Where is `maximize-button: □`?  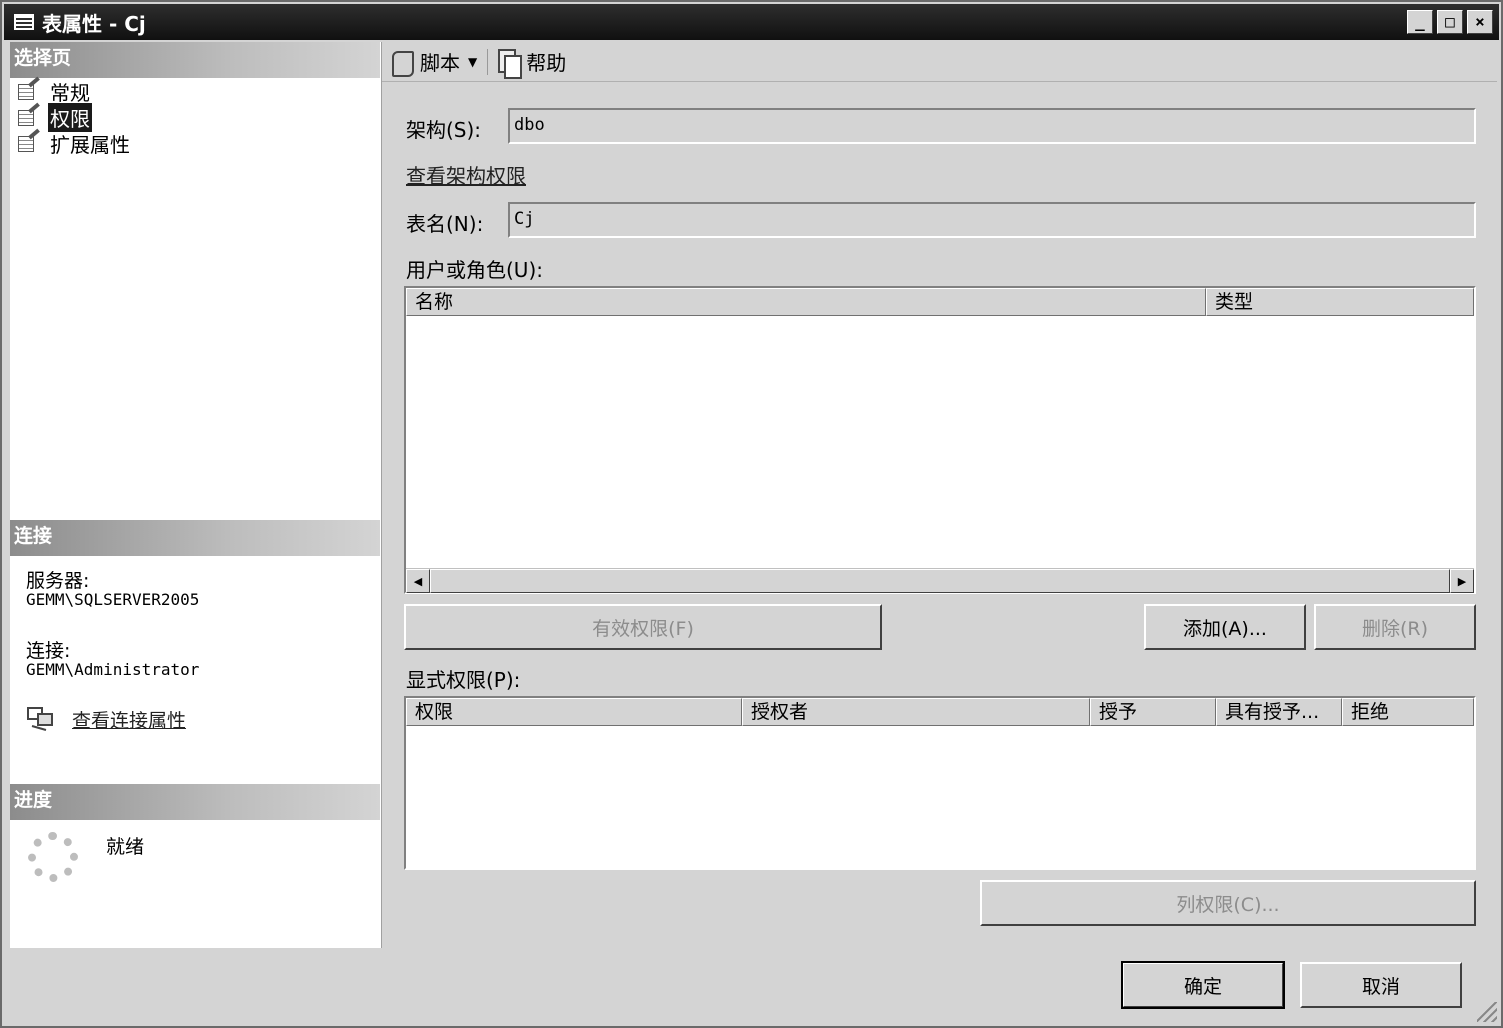 maximize-button: □ is located at coordinates (1450, 22).